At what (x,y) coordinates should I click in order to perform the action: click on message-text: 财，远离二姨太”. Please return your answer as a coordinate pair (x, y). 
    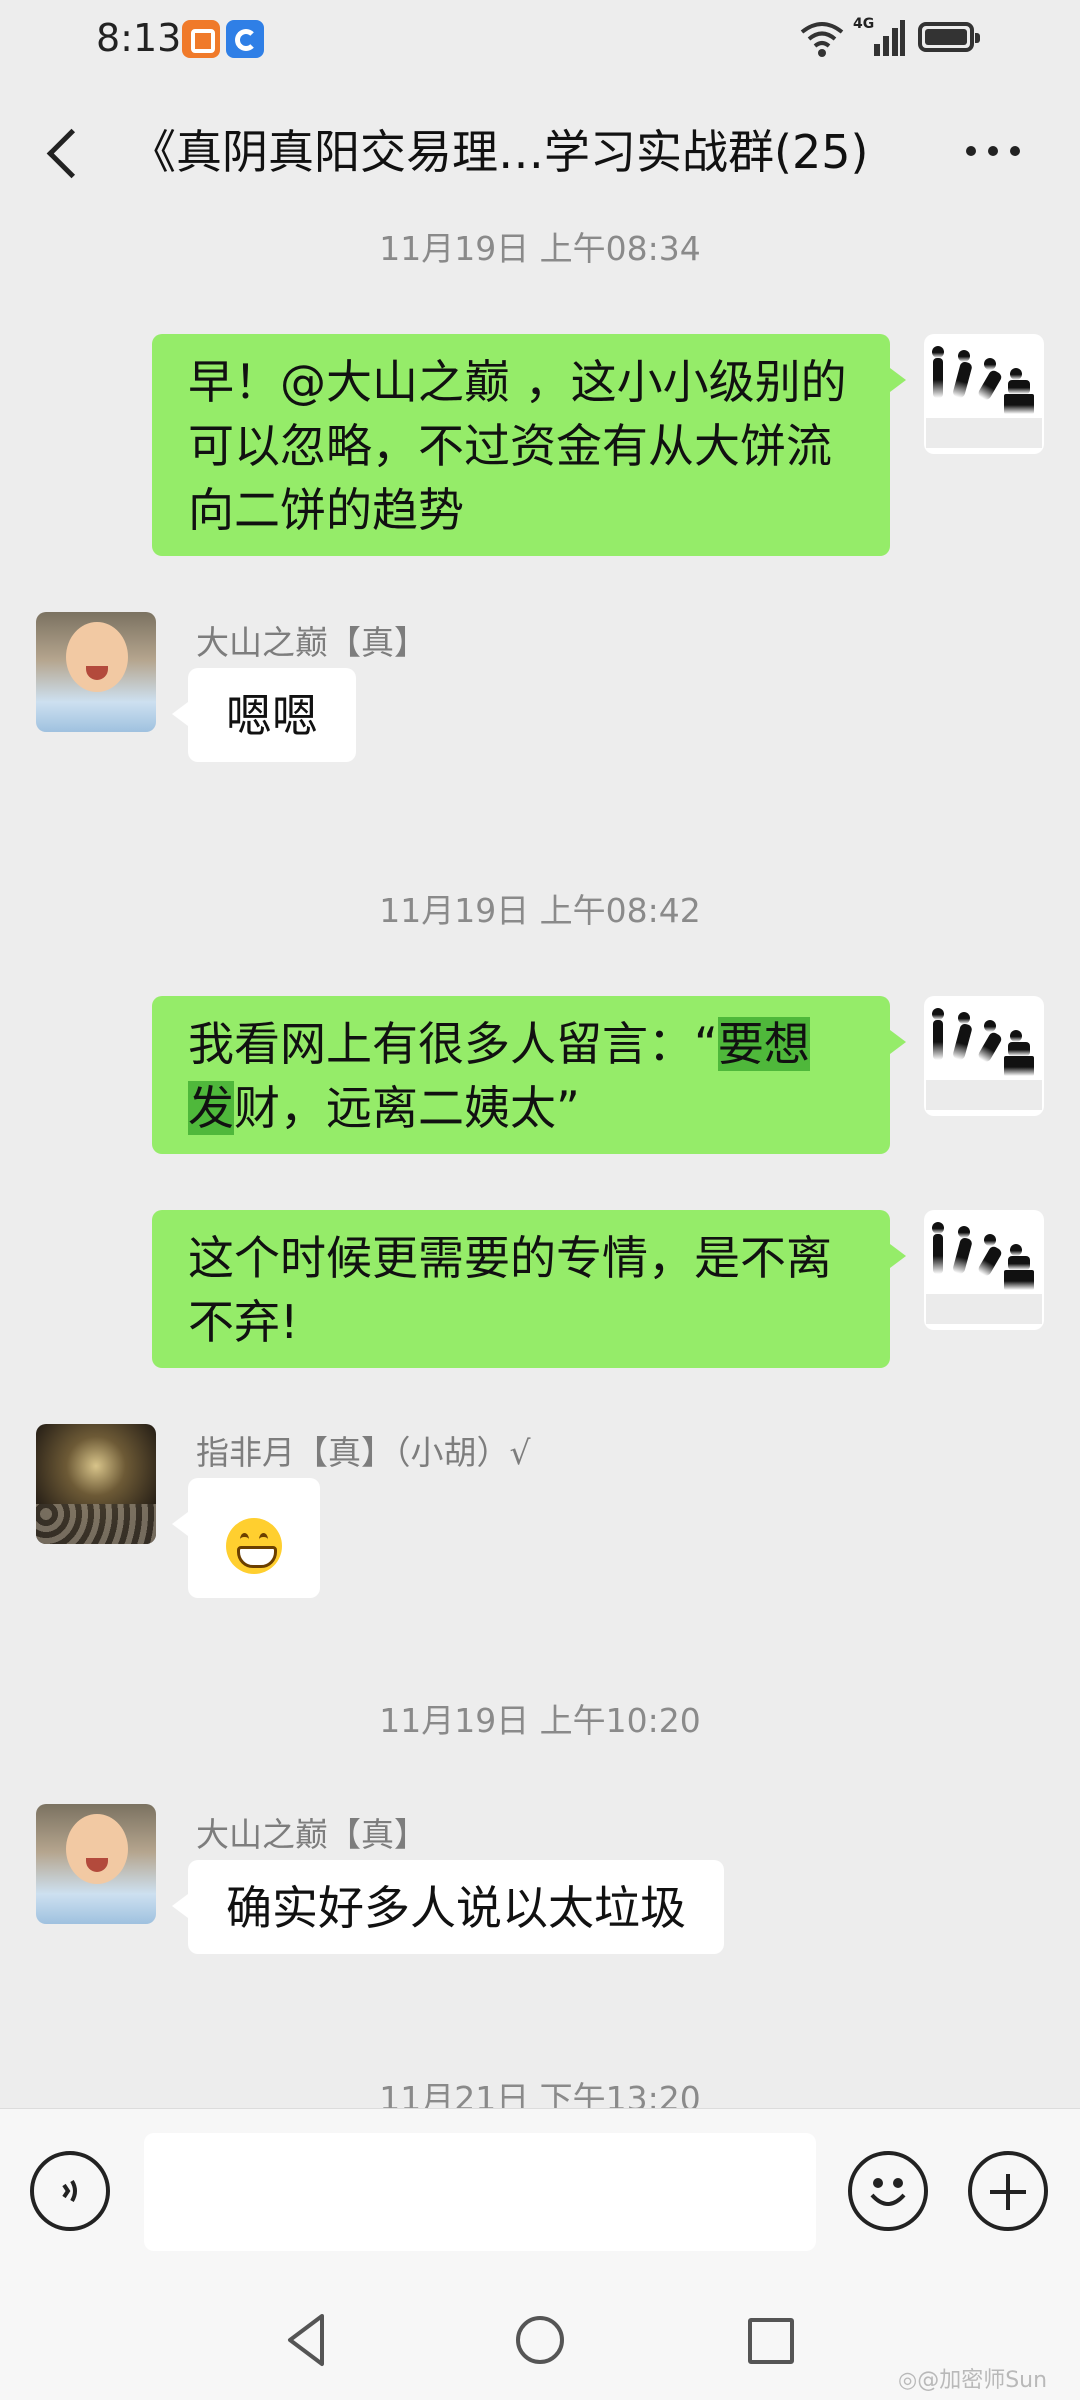
    Looking at the image, I should click on (407, 1108).